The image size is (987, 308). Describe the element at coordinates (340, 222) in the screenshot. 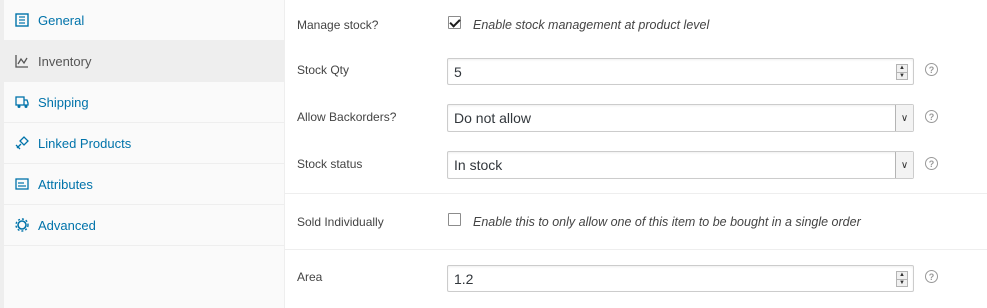

I see `sold-individually-label: Sold Individually` at that location.